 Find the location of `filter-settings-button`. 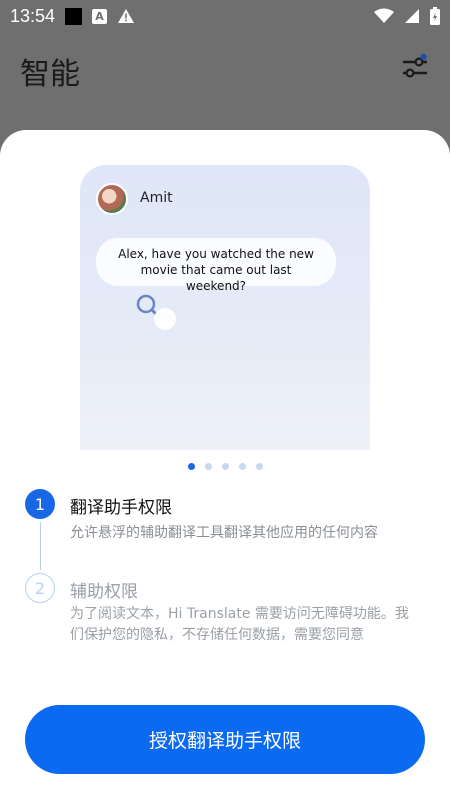

filter-settings-button is located at coordinates (415, 68).